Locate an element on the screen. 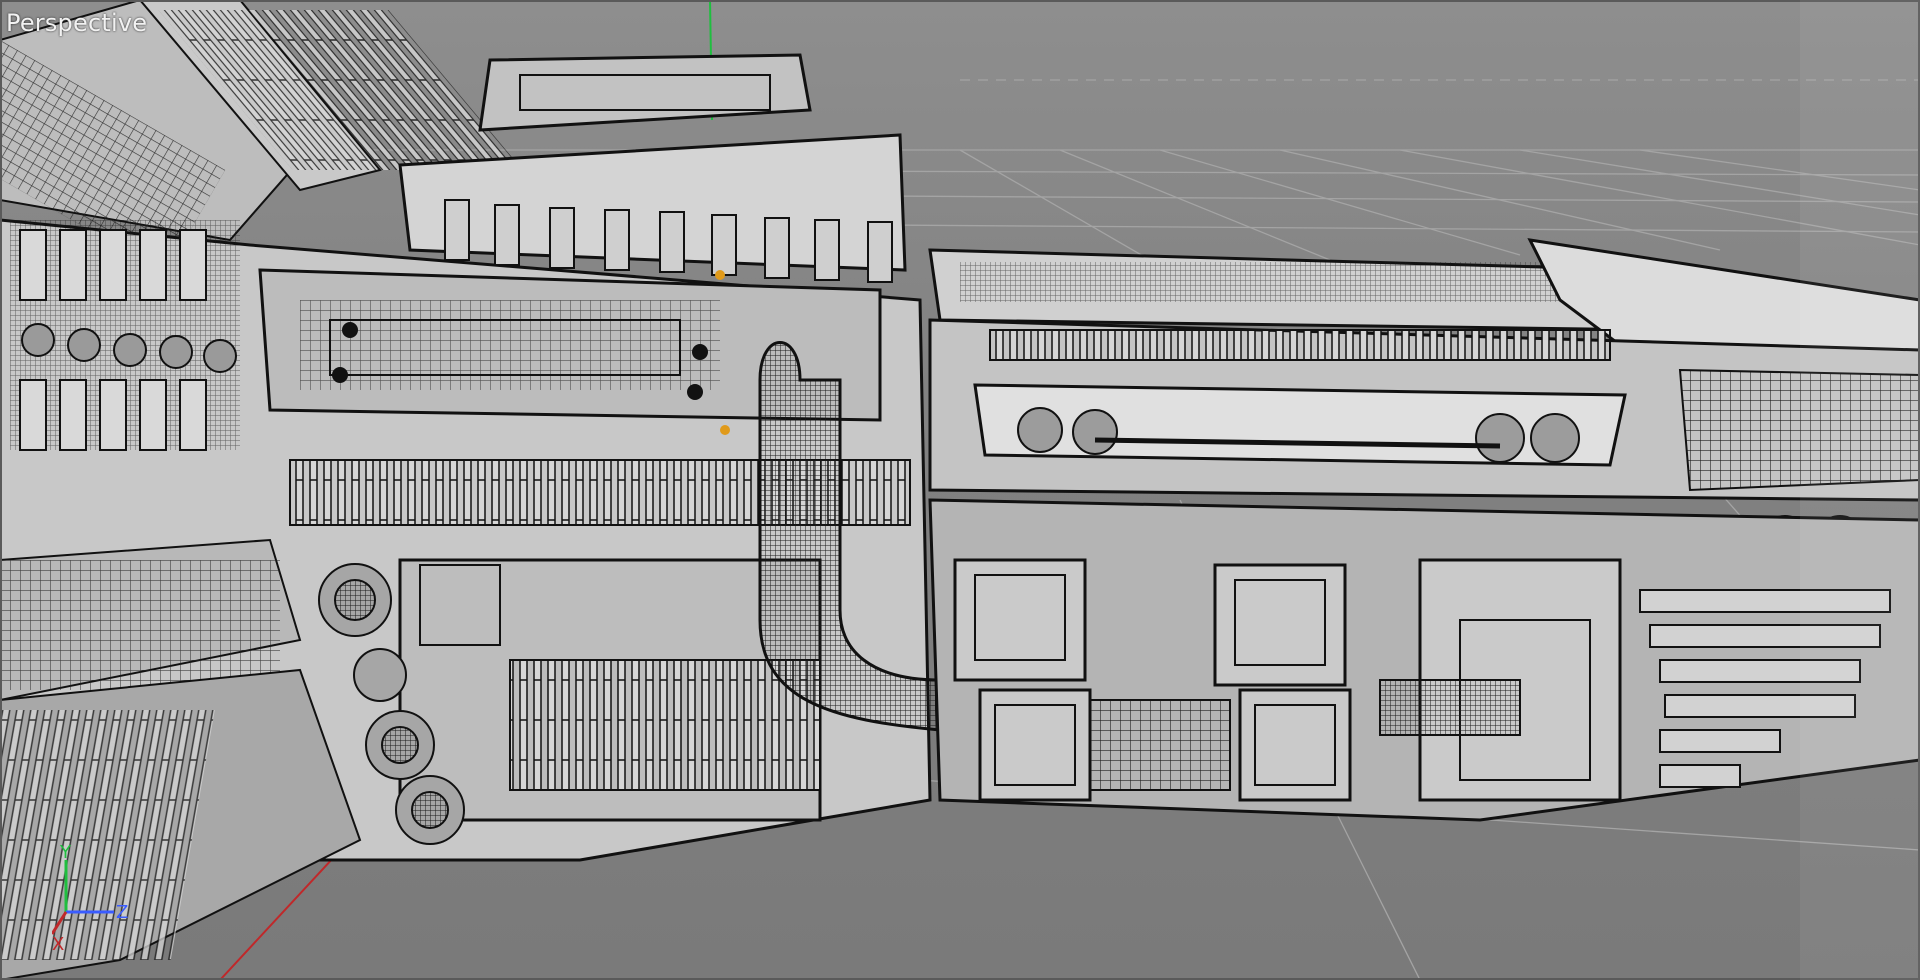 The height and width of the screenshot is (980, 1920). viewport-side-shade is located at coordinates (1860, 490).